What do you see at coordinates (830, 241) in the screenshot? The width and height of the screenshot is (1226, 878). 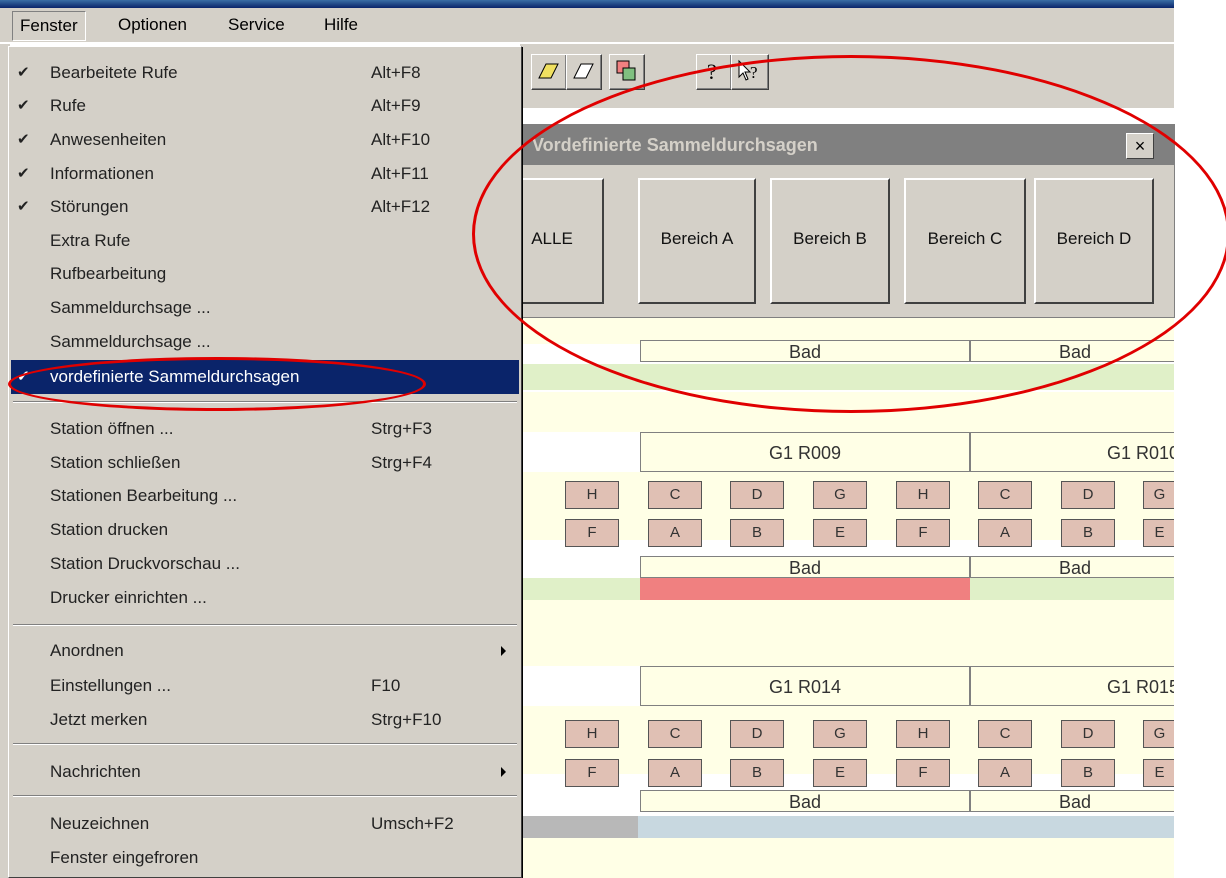 I see `announce-area-b-button: Bereich B` at bounding box center [830, 241].